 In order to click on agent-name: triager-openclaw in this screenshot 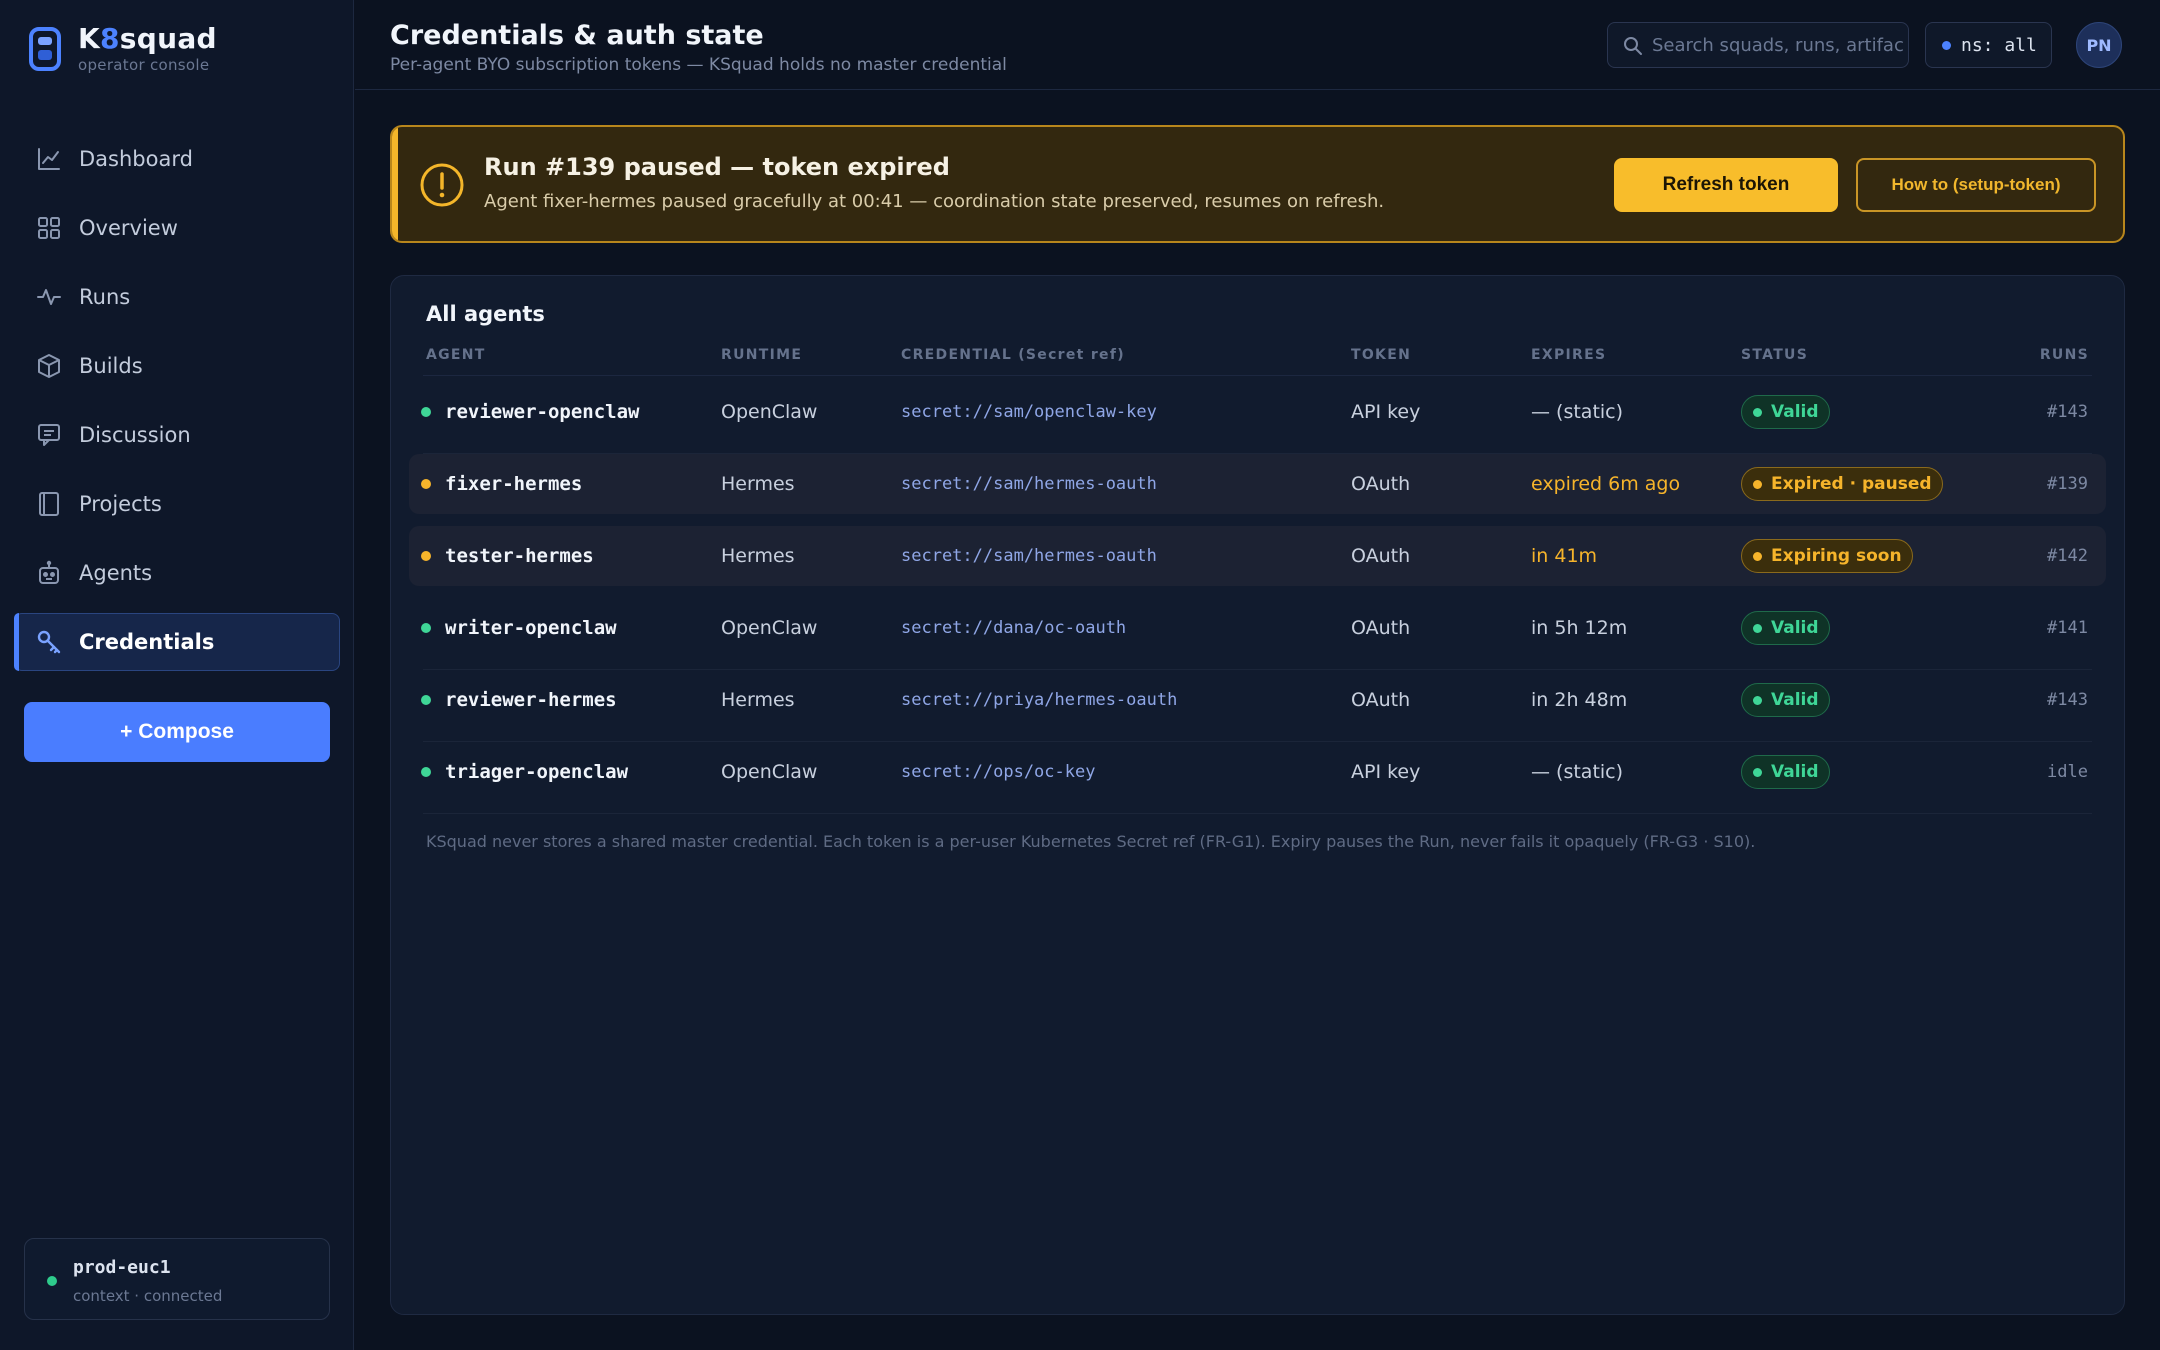, I will do `click(537, 772)`.